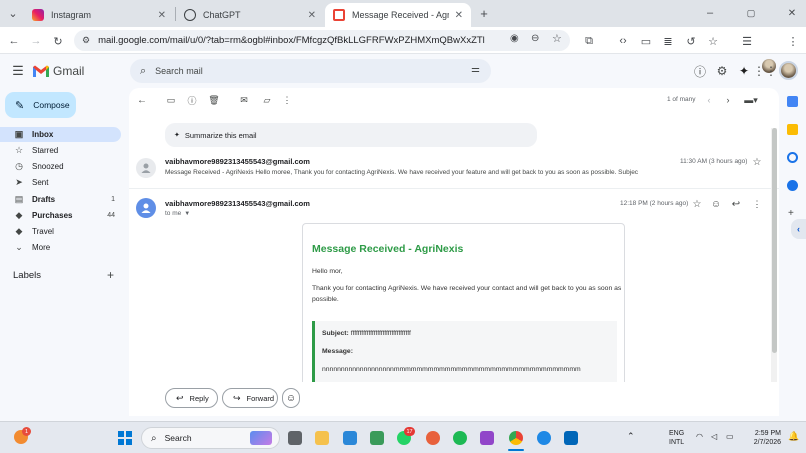 The image size is (806, 453). I want to click on site-info-icon: ⚙, so click(86, 40).